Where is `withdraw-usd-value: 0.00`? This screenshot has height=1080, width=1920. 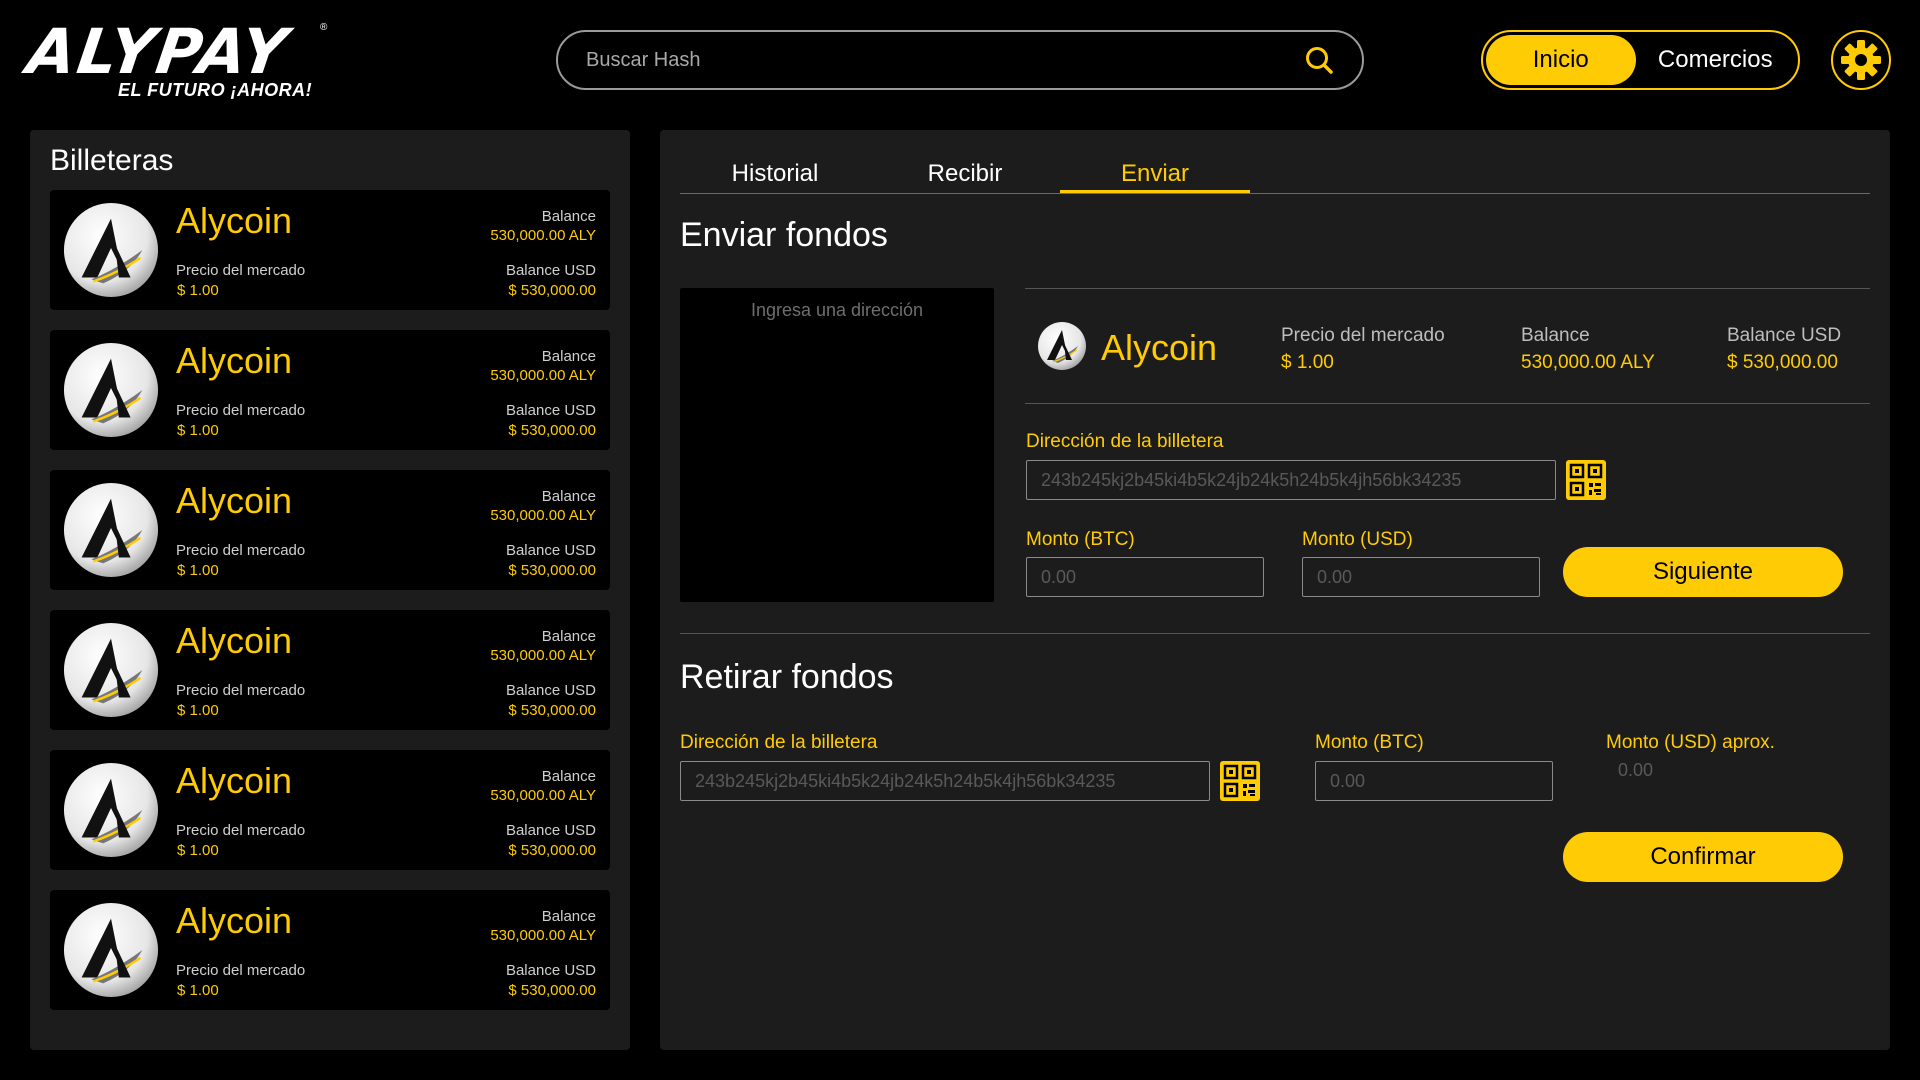
withdraw-usd-value: 0.00 is located at coordinates (1636, 770).